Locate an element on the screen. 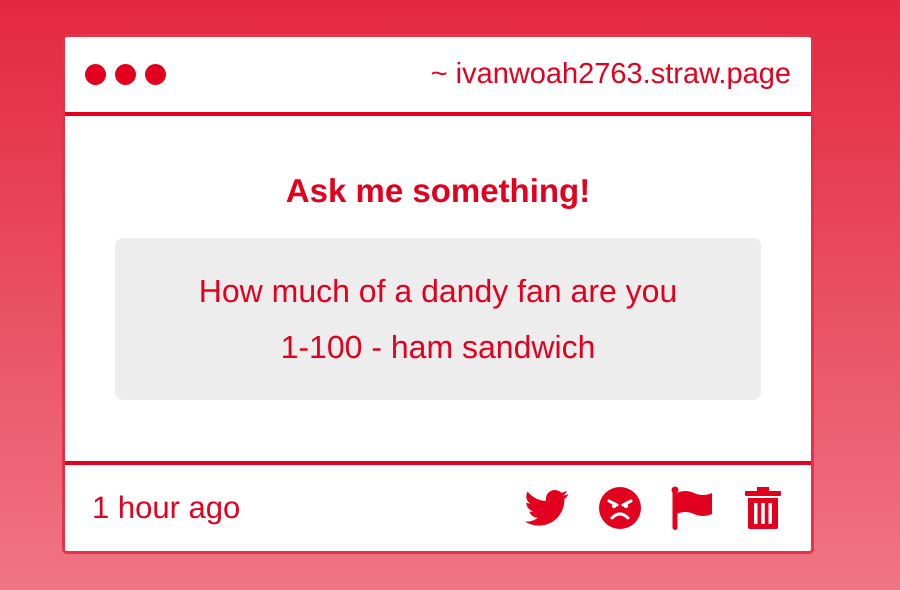  angry-button is located at coordinates (620, 508).